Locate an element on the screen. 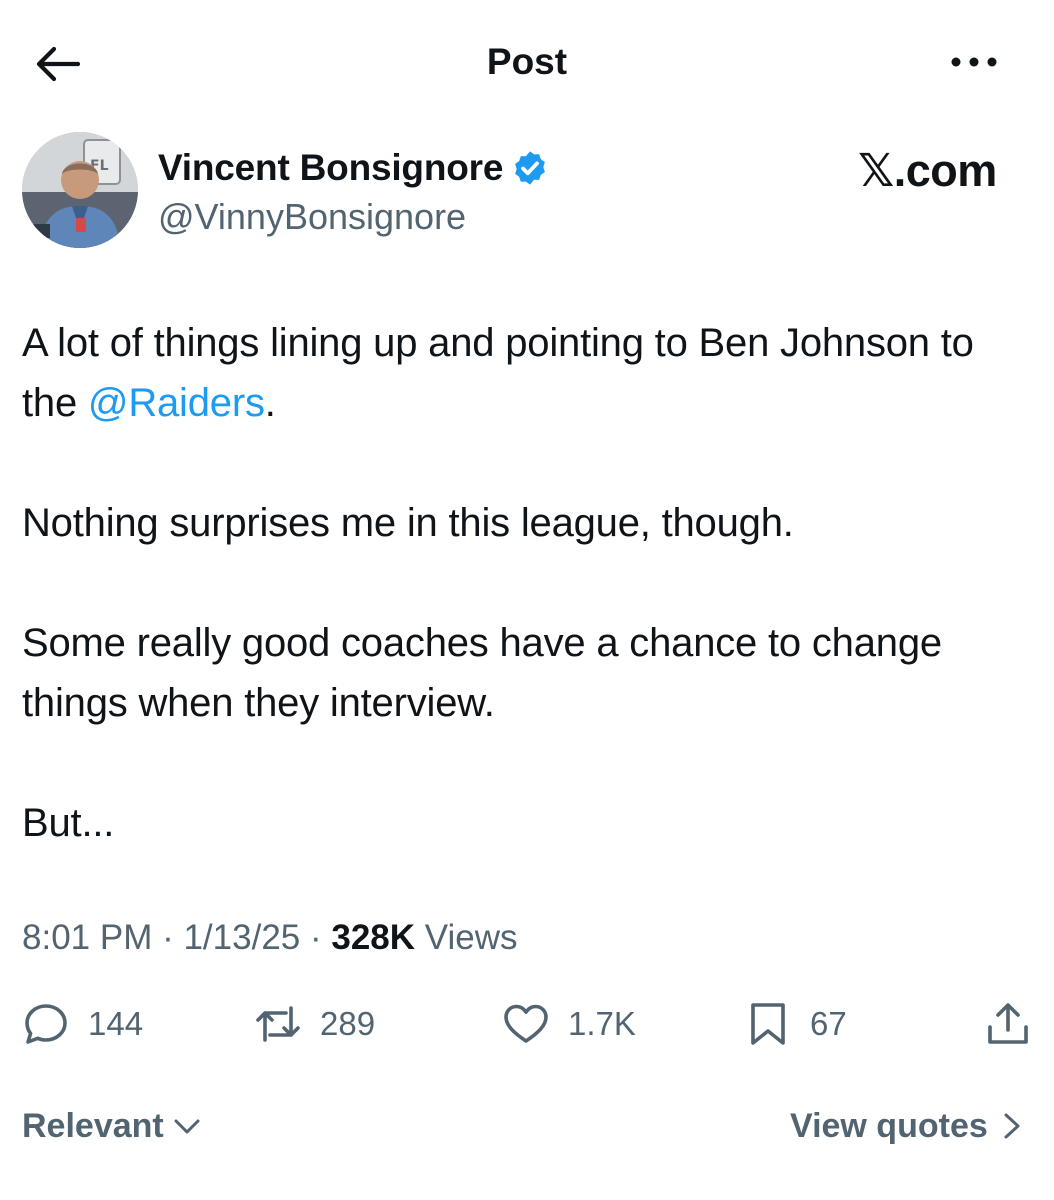 This screenshot has width=1054, height=1200. like-button: 1.7K is located at coordinates (569, 1024).